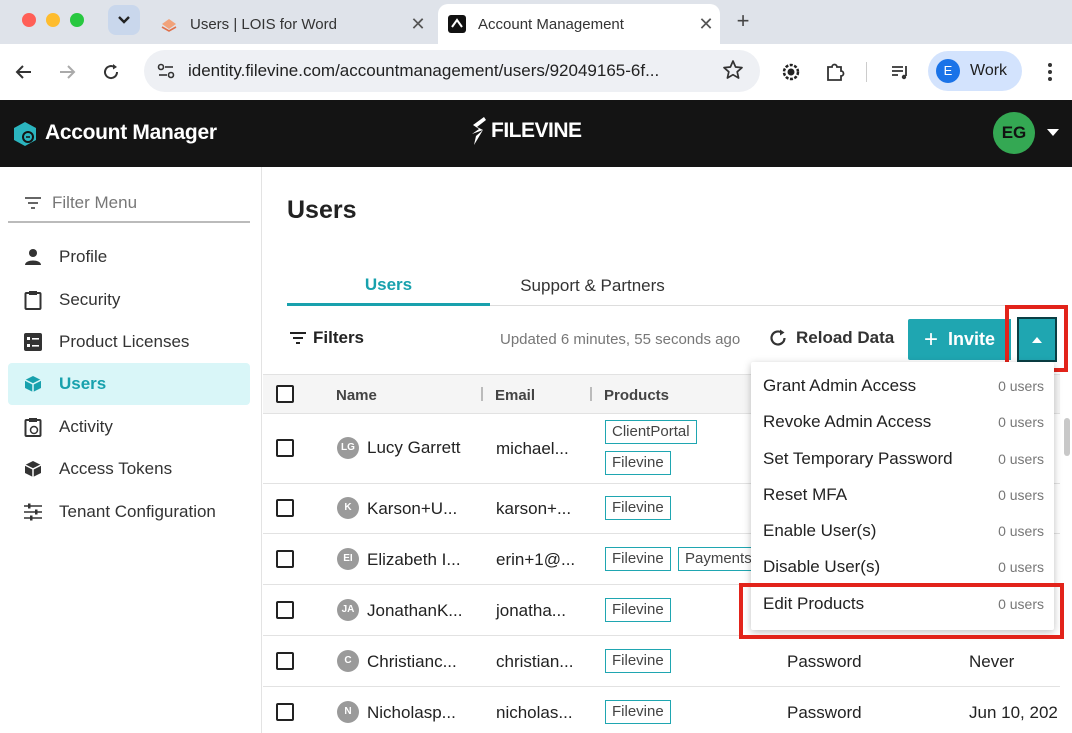 The width and height of the screenshot is (1072, 733). What do you see at coordinates (166, 73) in the screenshot?
I see `site-info-icon` at bounding box center [166, 73].